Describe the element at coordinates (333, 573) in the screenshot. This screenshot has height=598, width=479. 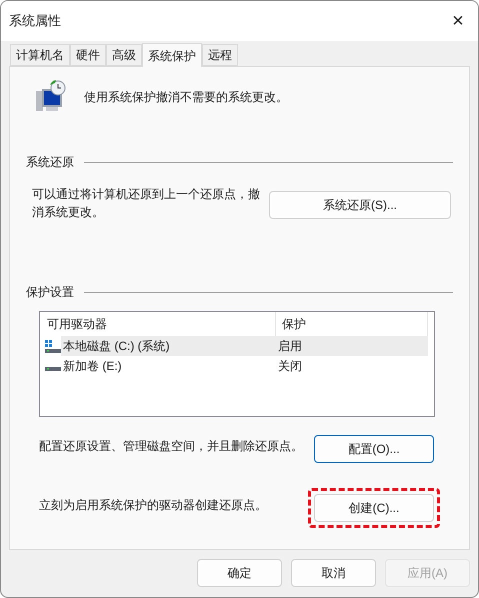
I see `dialog-button: 取消` at that location.